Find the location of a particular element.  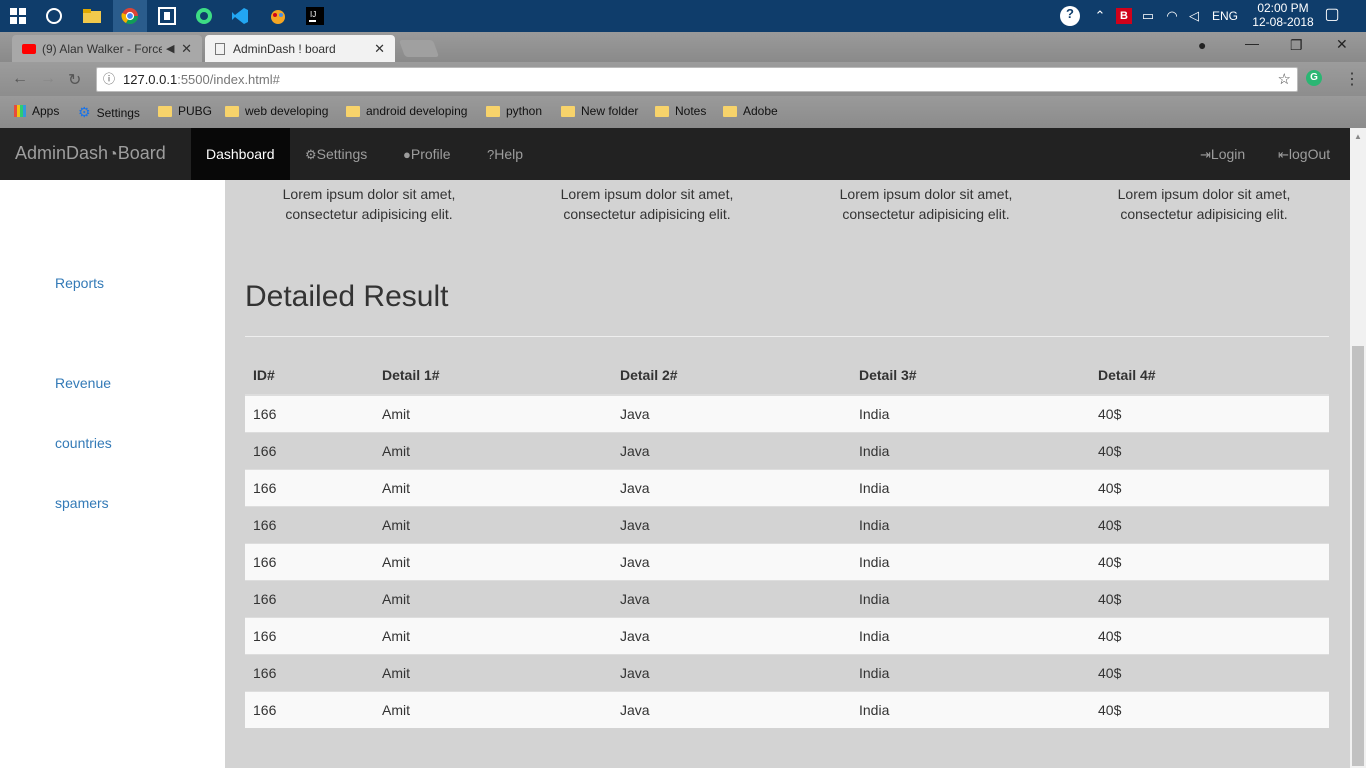

vscode-icon is located at coordinates (240, 16).